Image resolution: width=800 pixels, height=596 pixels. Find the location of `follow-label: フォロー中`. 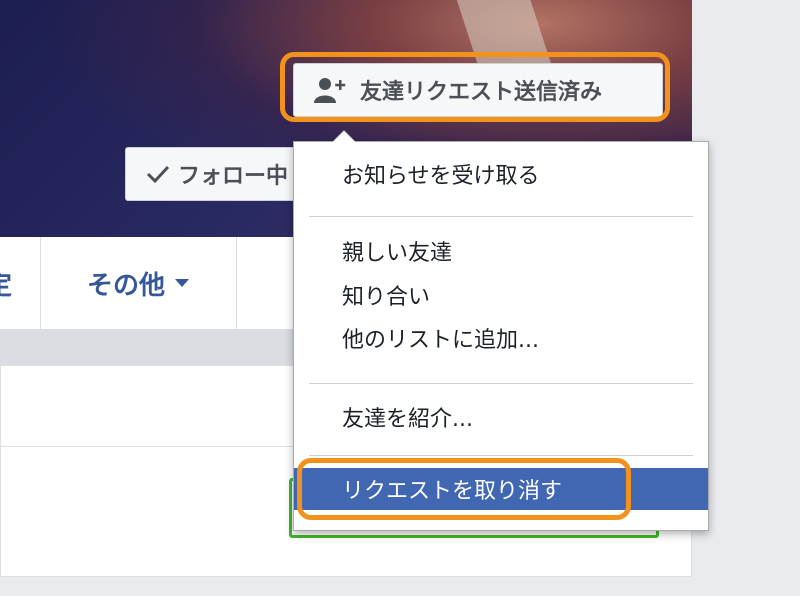

follow-label: フォロー中 is located at coordinates (233, 176).